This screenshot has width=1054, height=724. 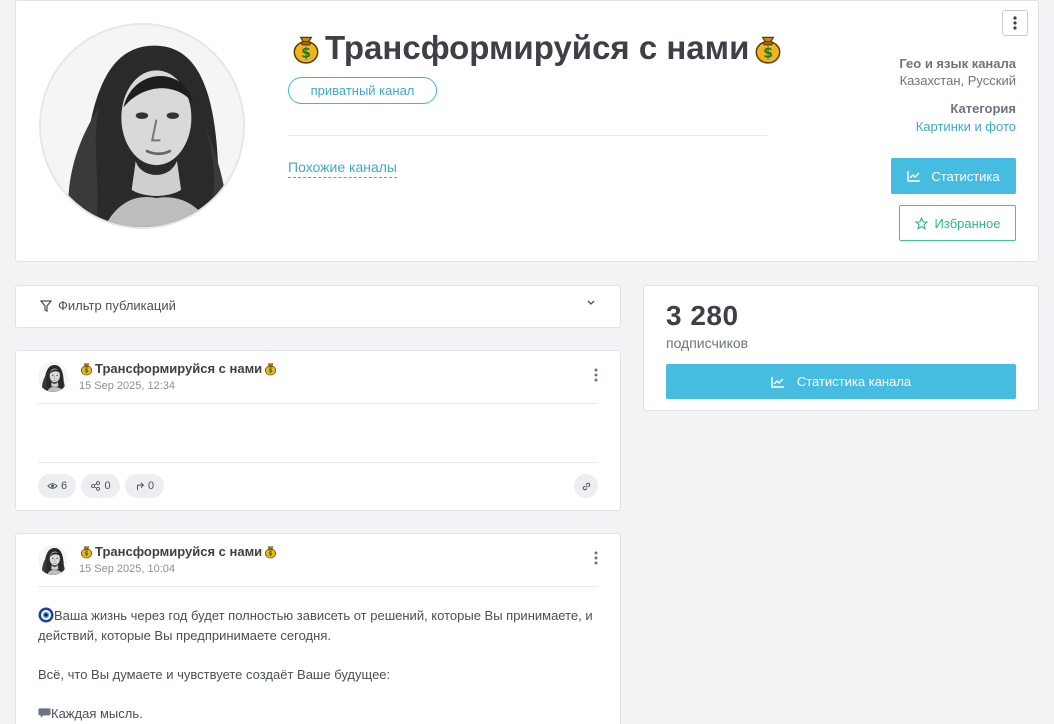 What do you see at coordinates (702, 315) in the screenshot?
I see `subscribers-count: 3 280` at bounding box center [702, 315].